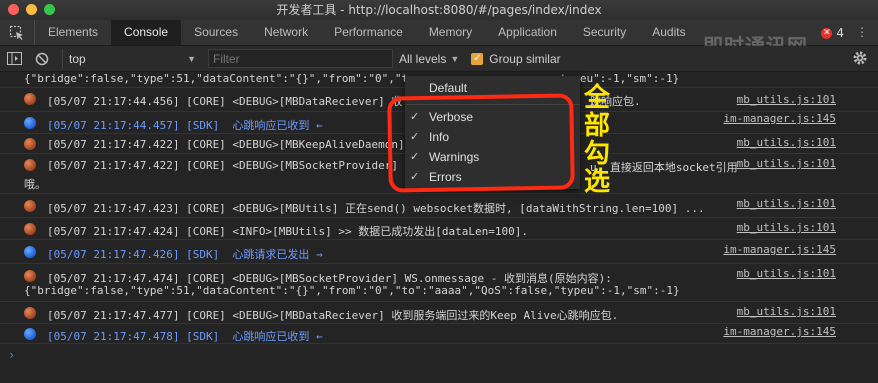  What do you see at coordinates (450, 32) in the screenshot?
I see `tab-memory: Memory` at bounding box center [450, 32].